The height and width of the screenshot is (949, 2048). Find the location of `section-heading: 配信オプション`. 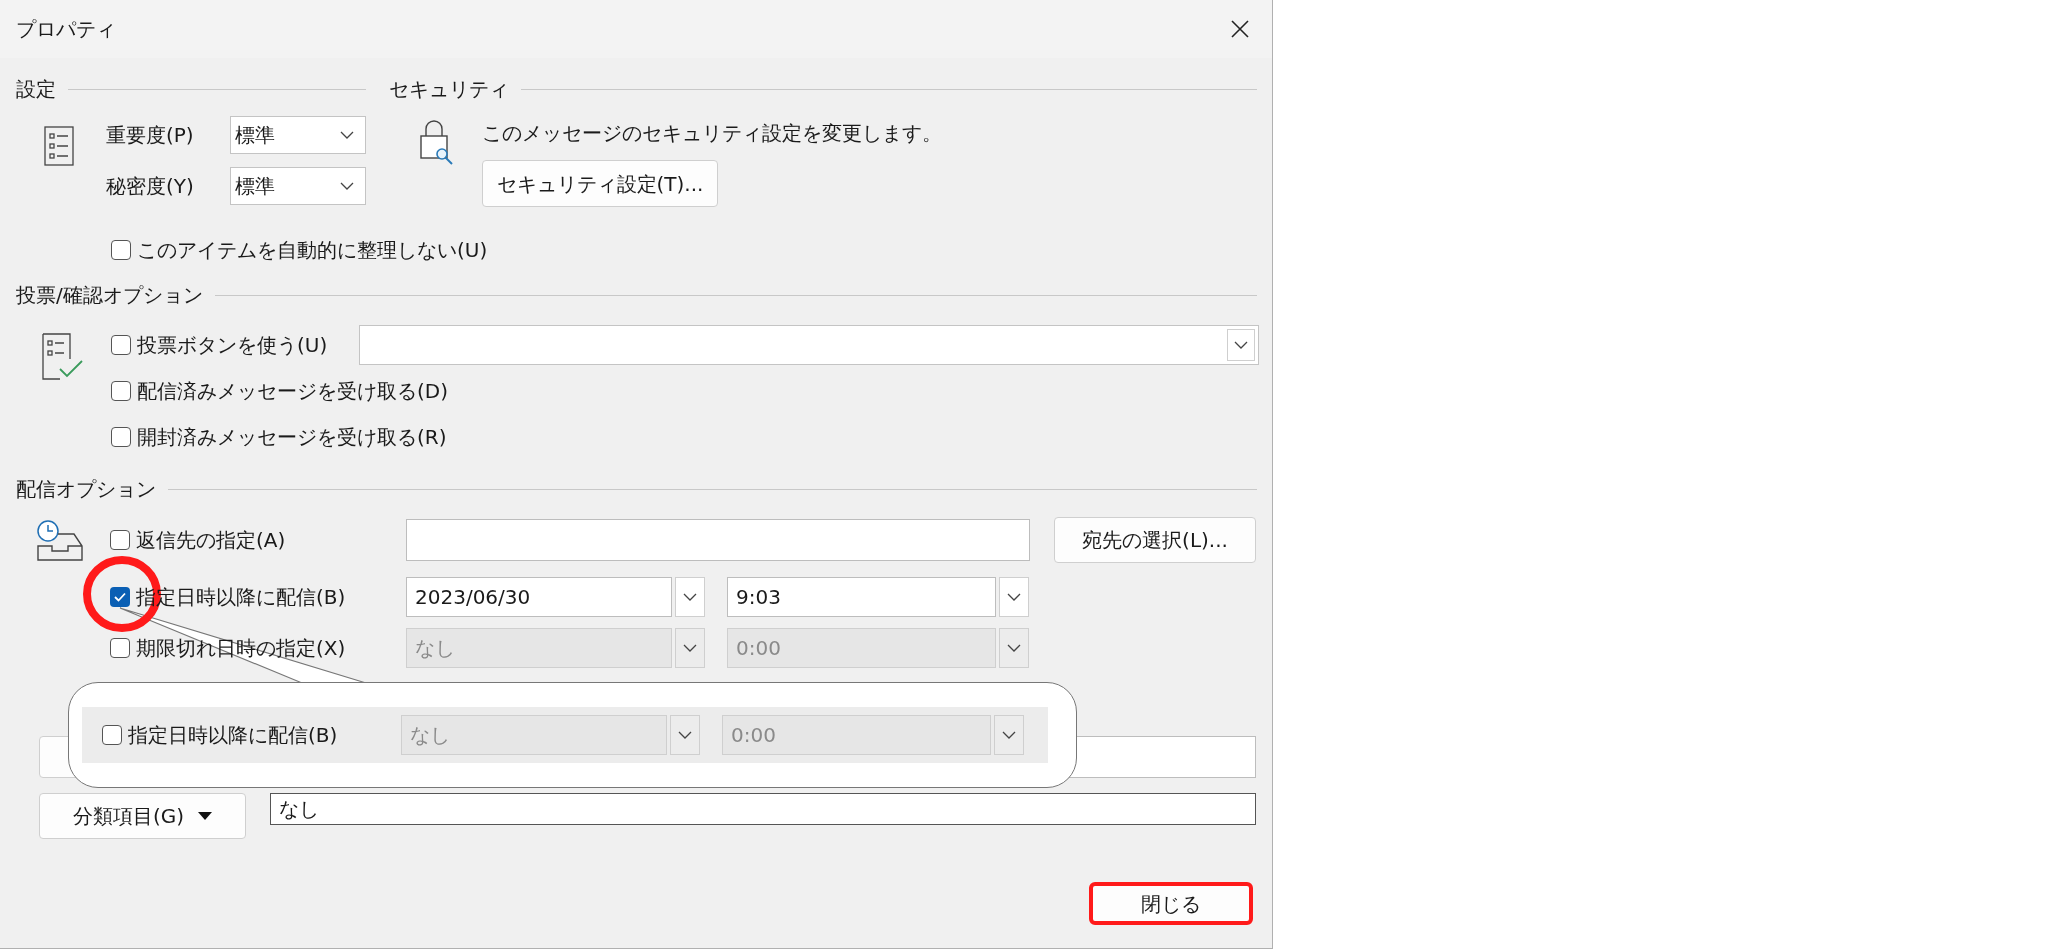

section-heading: 配信オプション is located at coordinates (86, 489).